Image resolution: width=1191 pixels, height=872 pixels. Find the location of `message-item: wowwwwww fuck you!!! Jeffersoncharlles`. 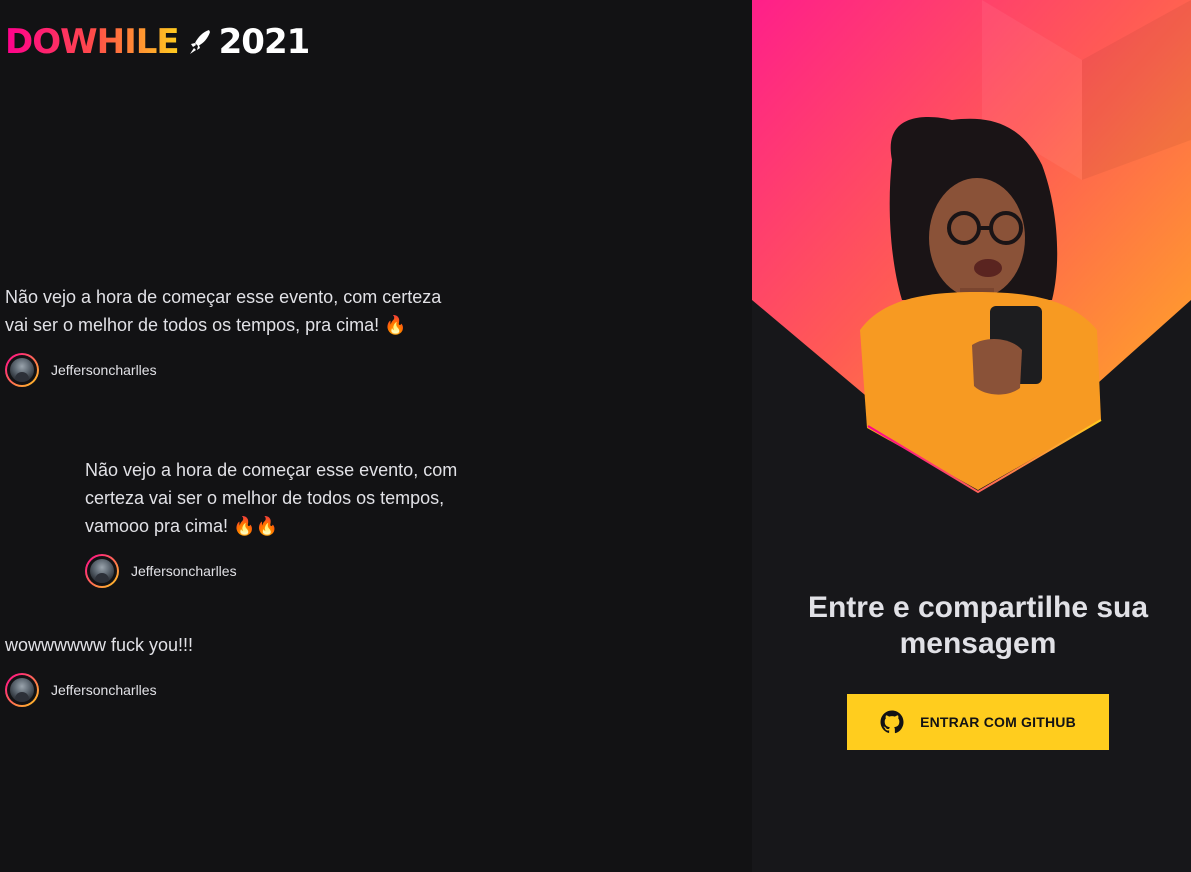

message-item: wowwwwww fuck you!!! Jeffersoncharlles is located at coordinates (235, 669).